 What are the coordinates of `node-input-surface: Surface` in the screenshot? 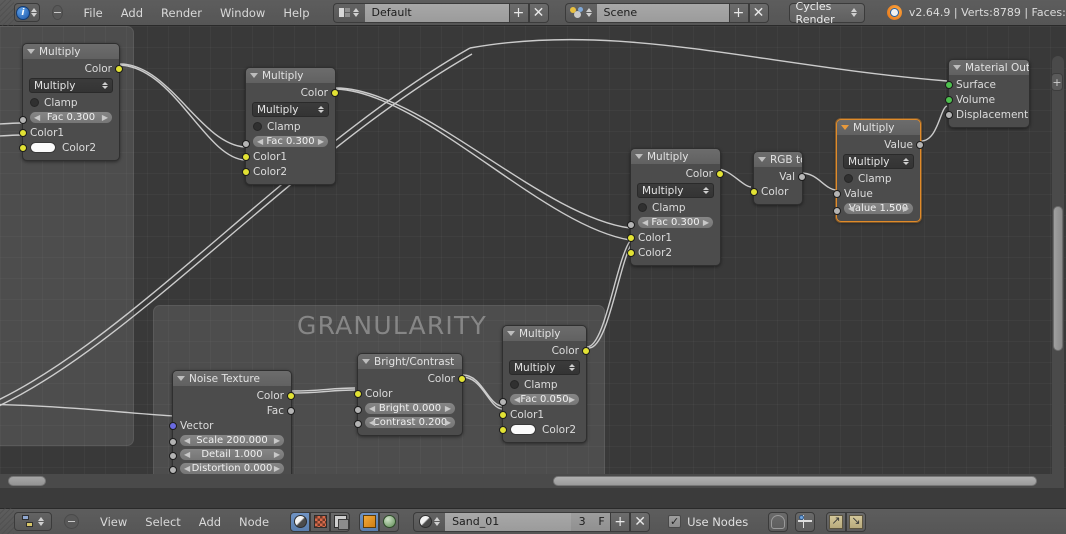 It's located at (987, 84).